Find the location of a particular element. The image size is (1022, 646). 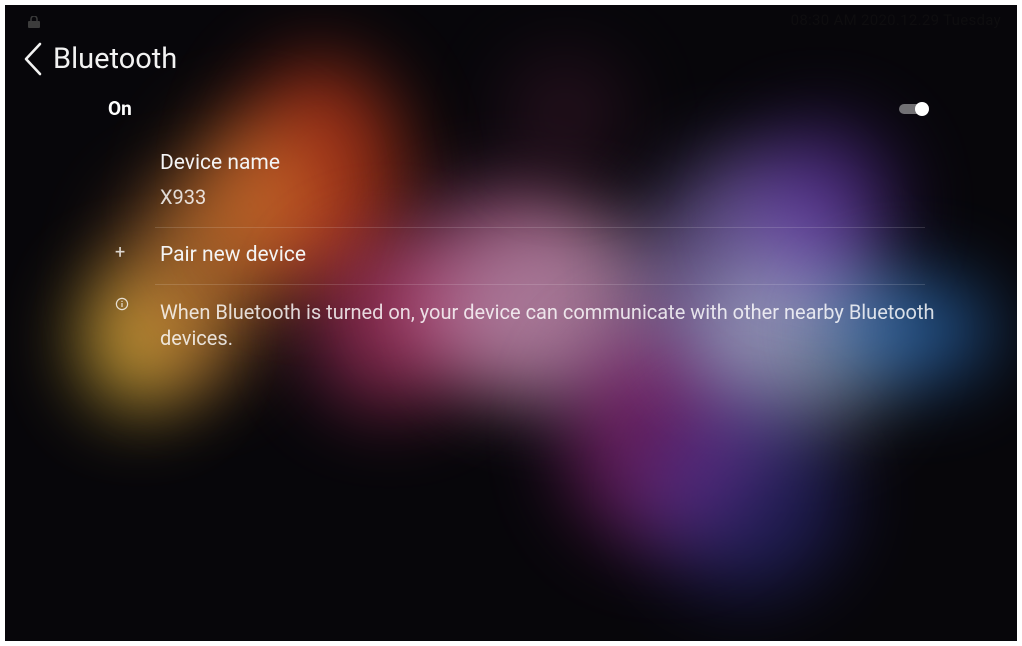

status-bar: 08:30 AM 2020.12.29 Tuesday is located at coordinates (511, 20).